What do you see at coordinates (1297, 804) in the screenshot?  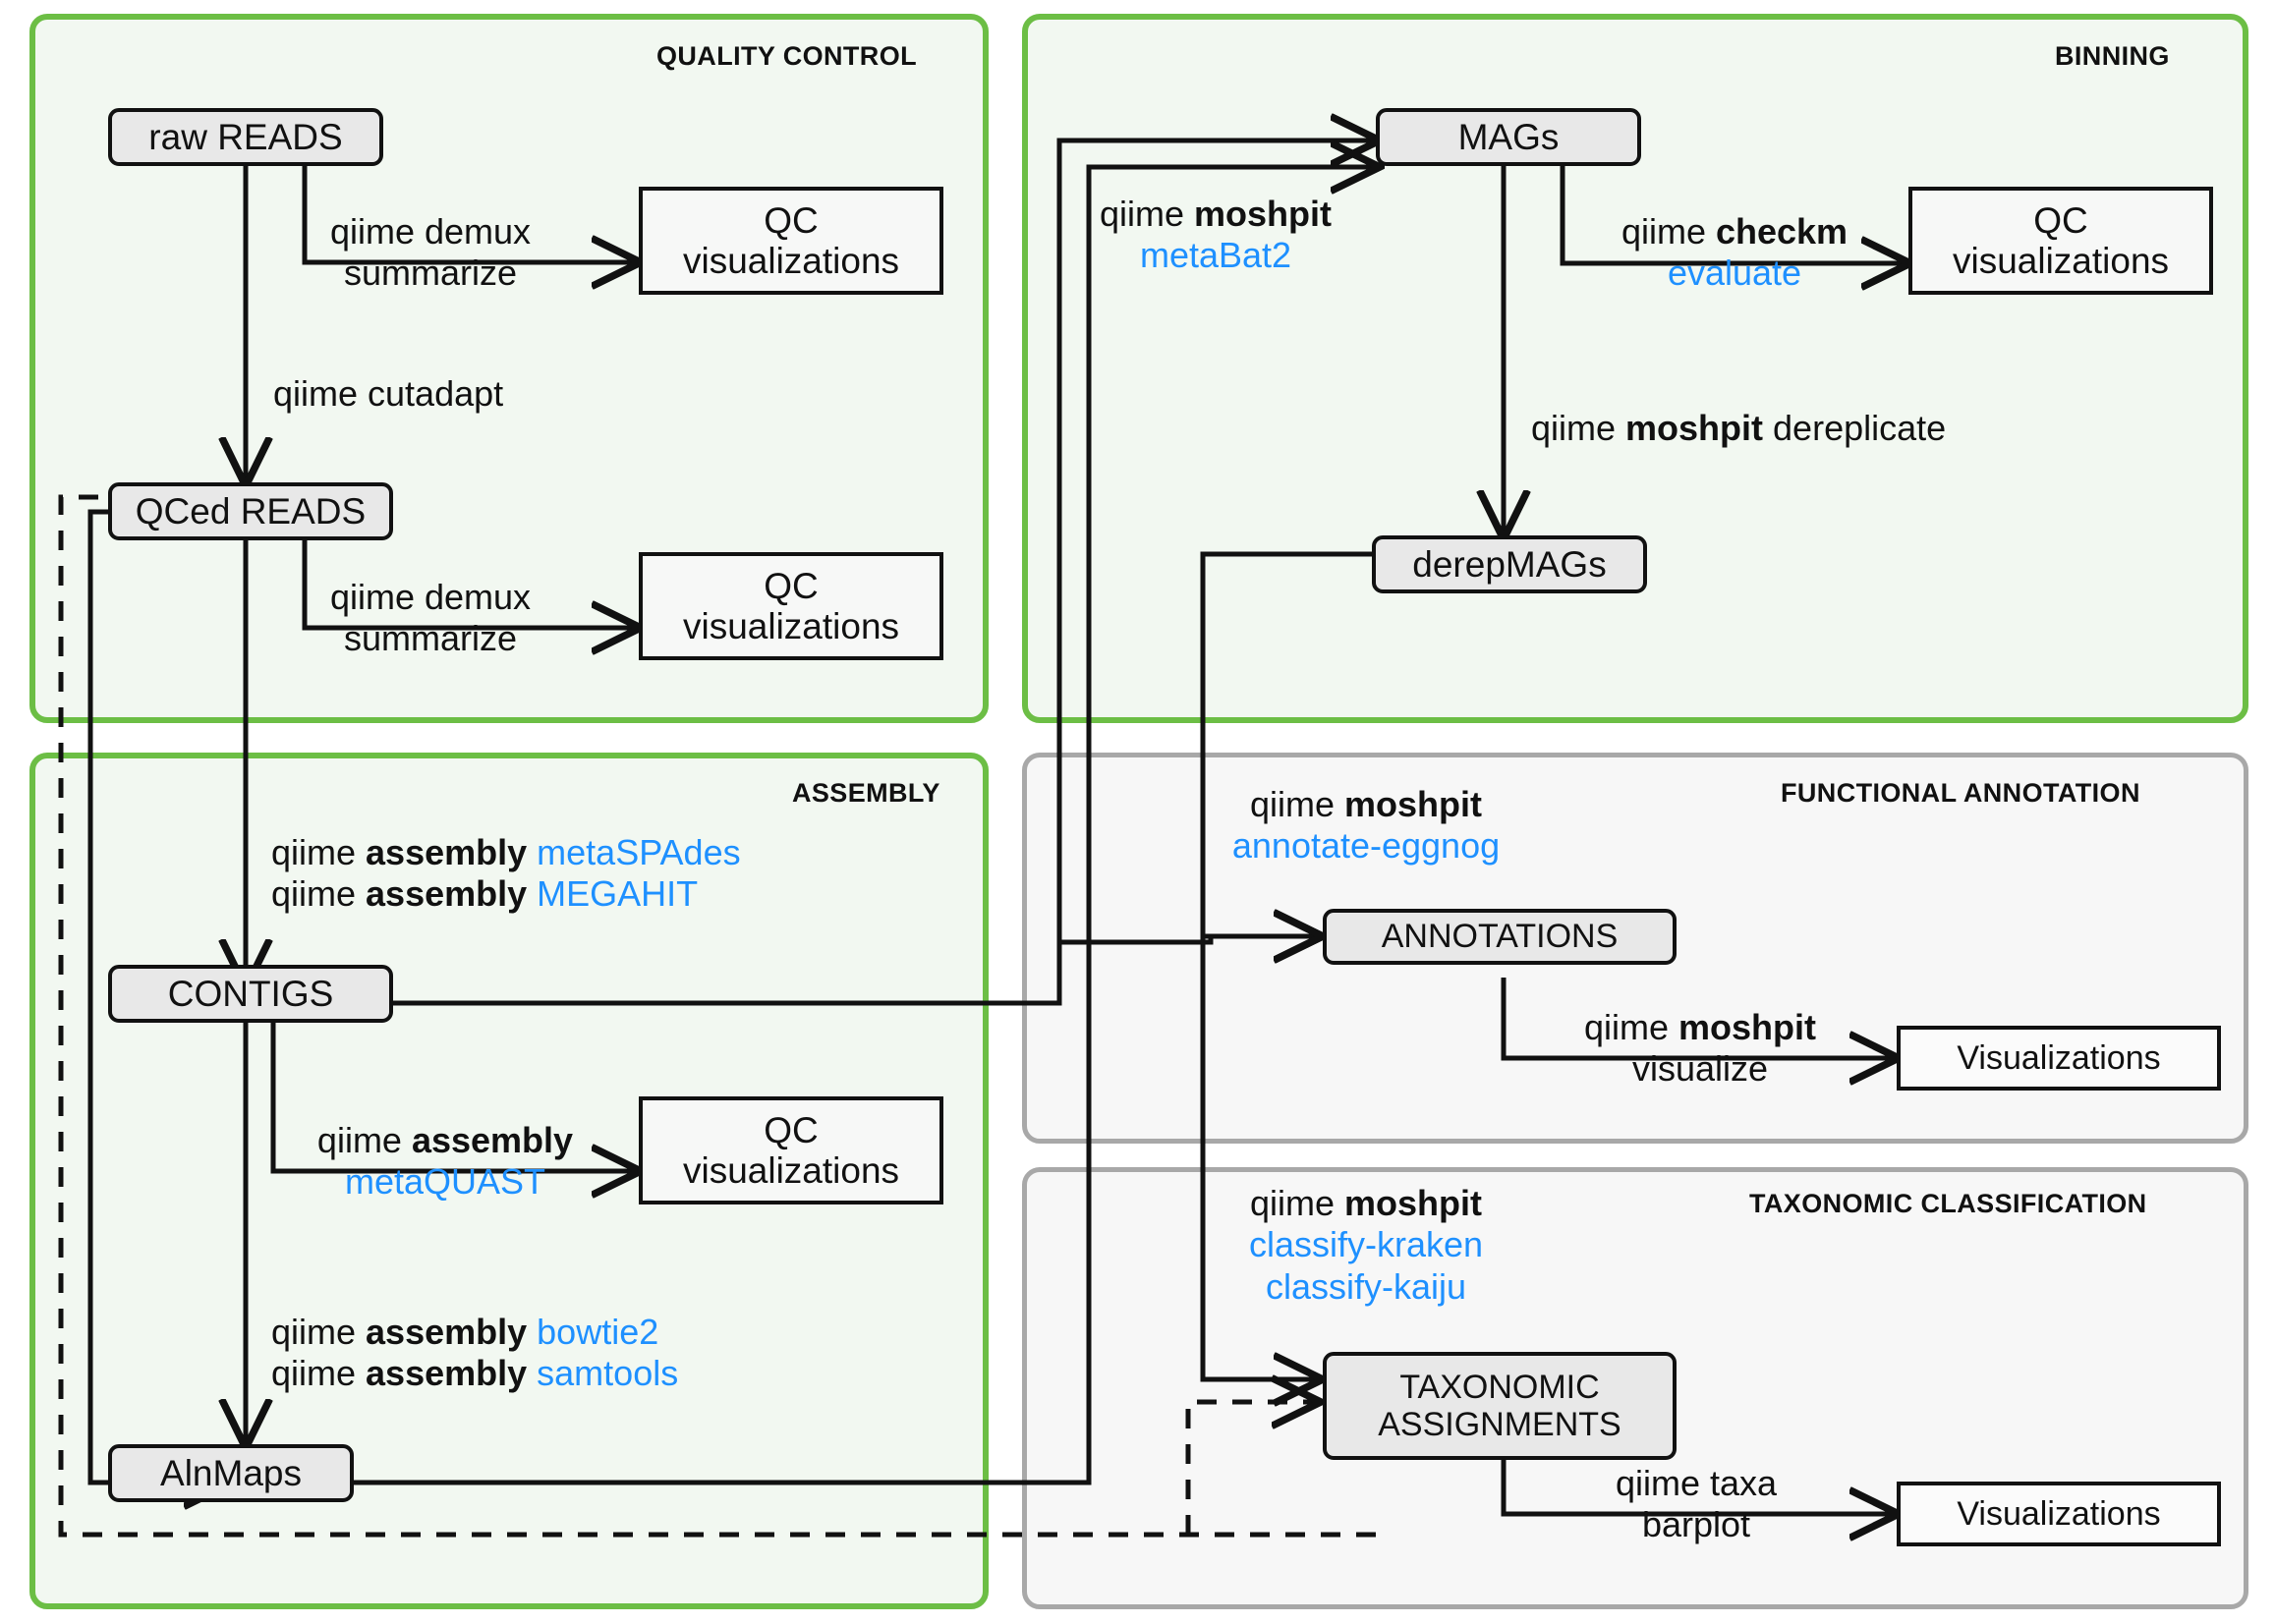 I see `eggnog-plain: qiime` at bounding box center [1297, 804].